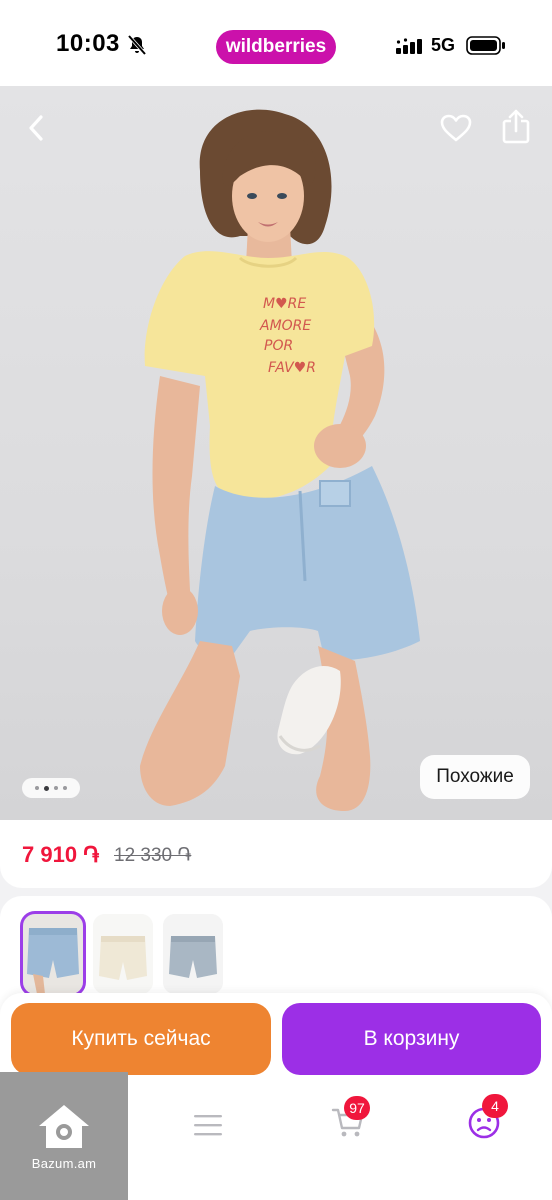 Image resolution: width=552 pixels, height=1200 pixels. I want to click on price-card: 7 910 ֏ 12 330 ֏, so click(276, 854).